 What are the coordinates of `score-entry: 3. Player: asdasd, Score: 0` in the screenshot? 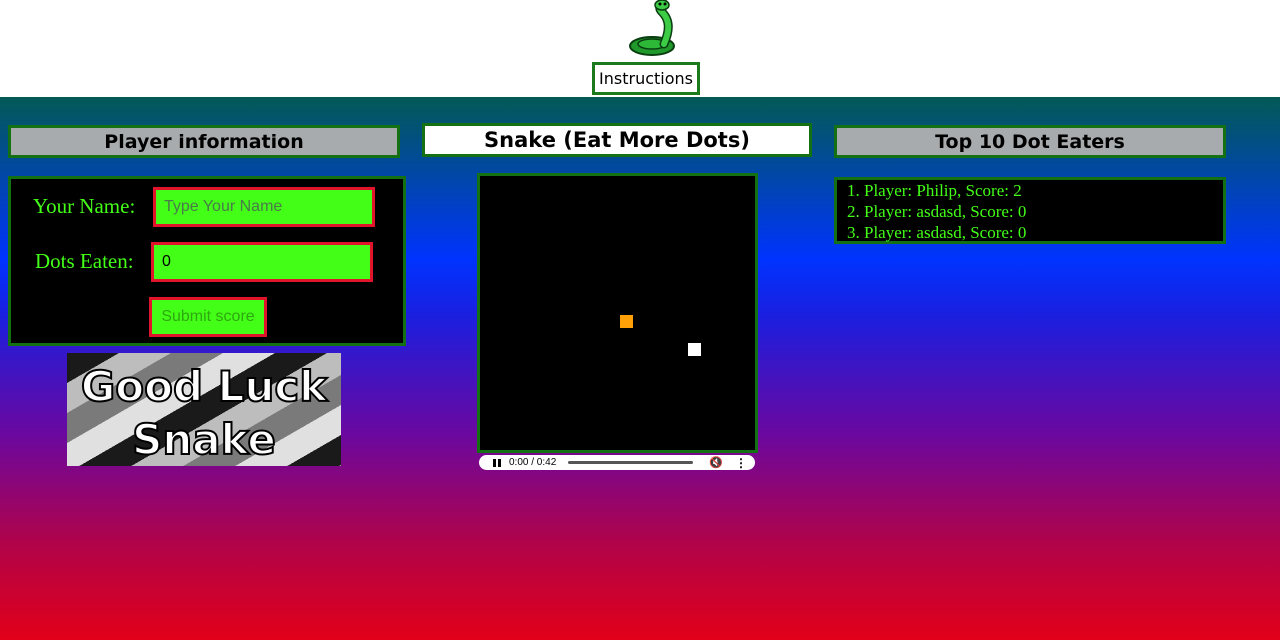 It's located at (937, 232).